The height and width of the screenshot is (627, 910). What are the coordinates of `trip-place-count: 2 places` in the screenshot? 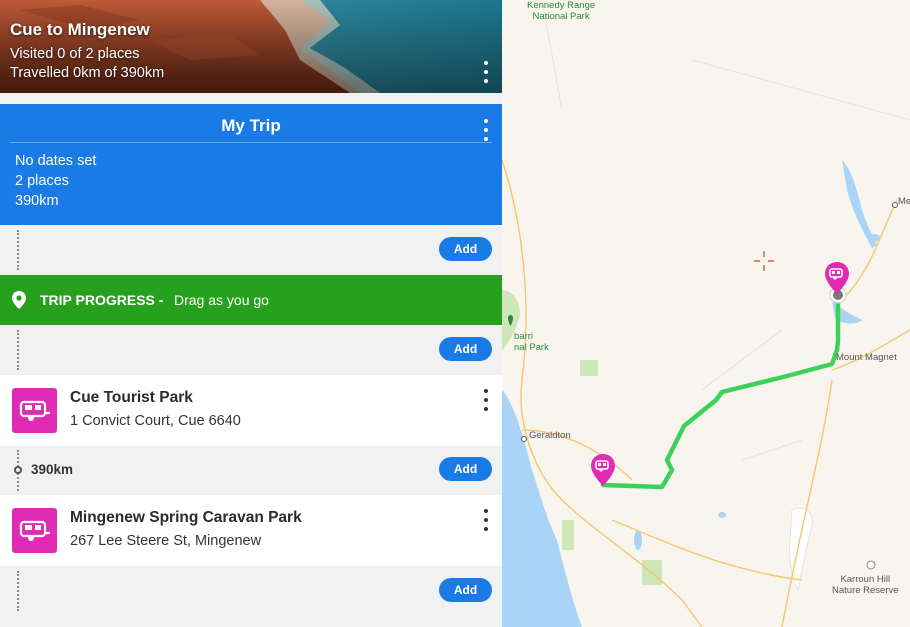 It's located at (42, 181).